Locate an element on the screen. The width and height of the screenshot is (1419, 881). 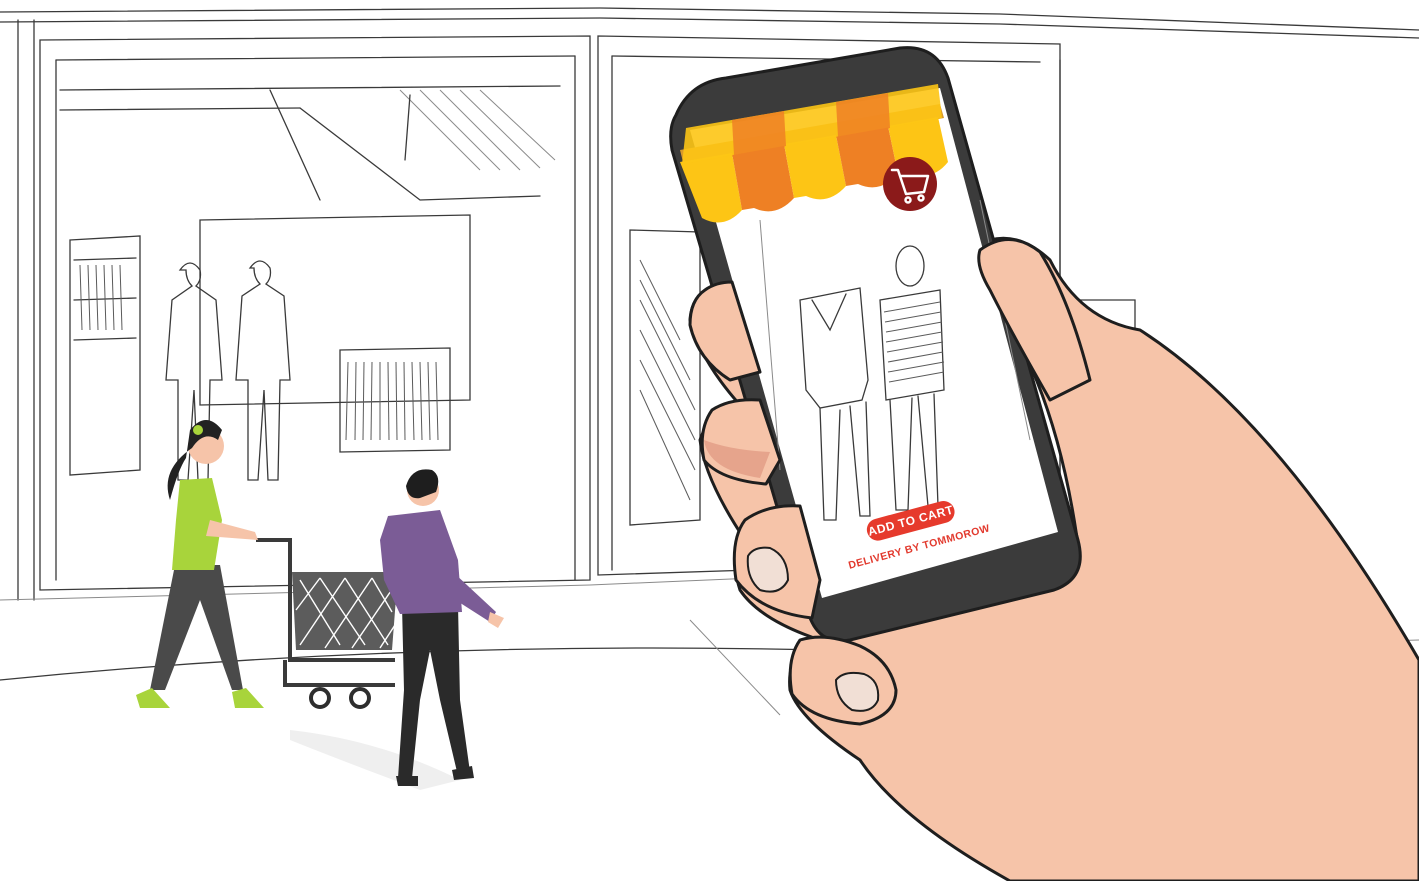
cart-badge-button is located at coordinates (910, 184).